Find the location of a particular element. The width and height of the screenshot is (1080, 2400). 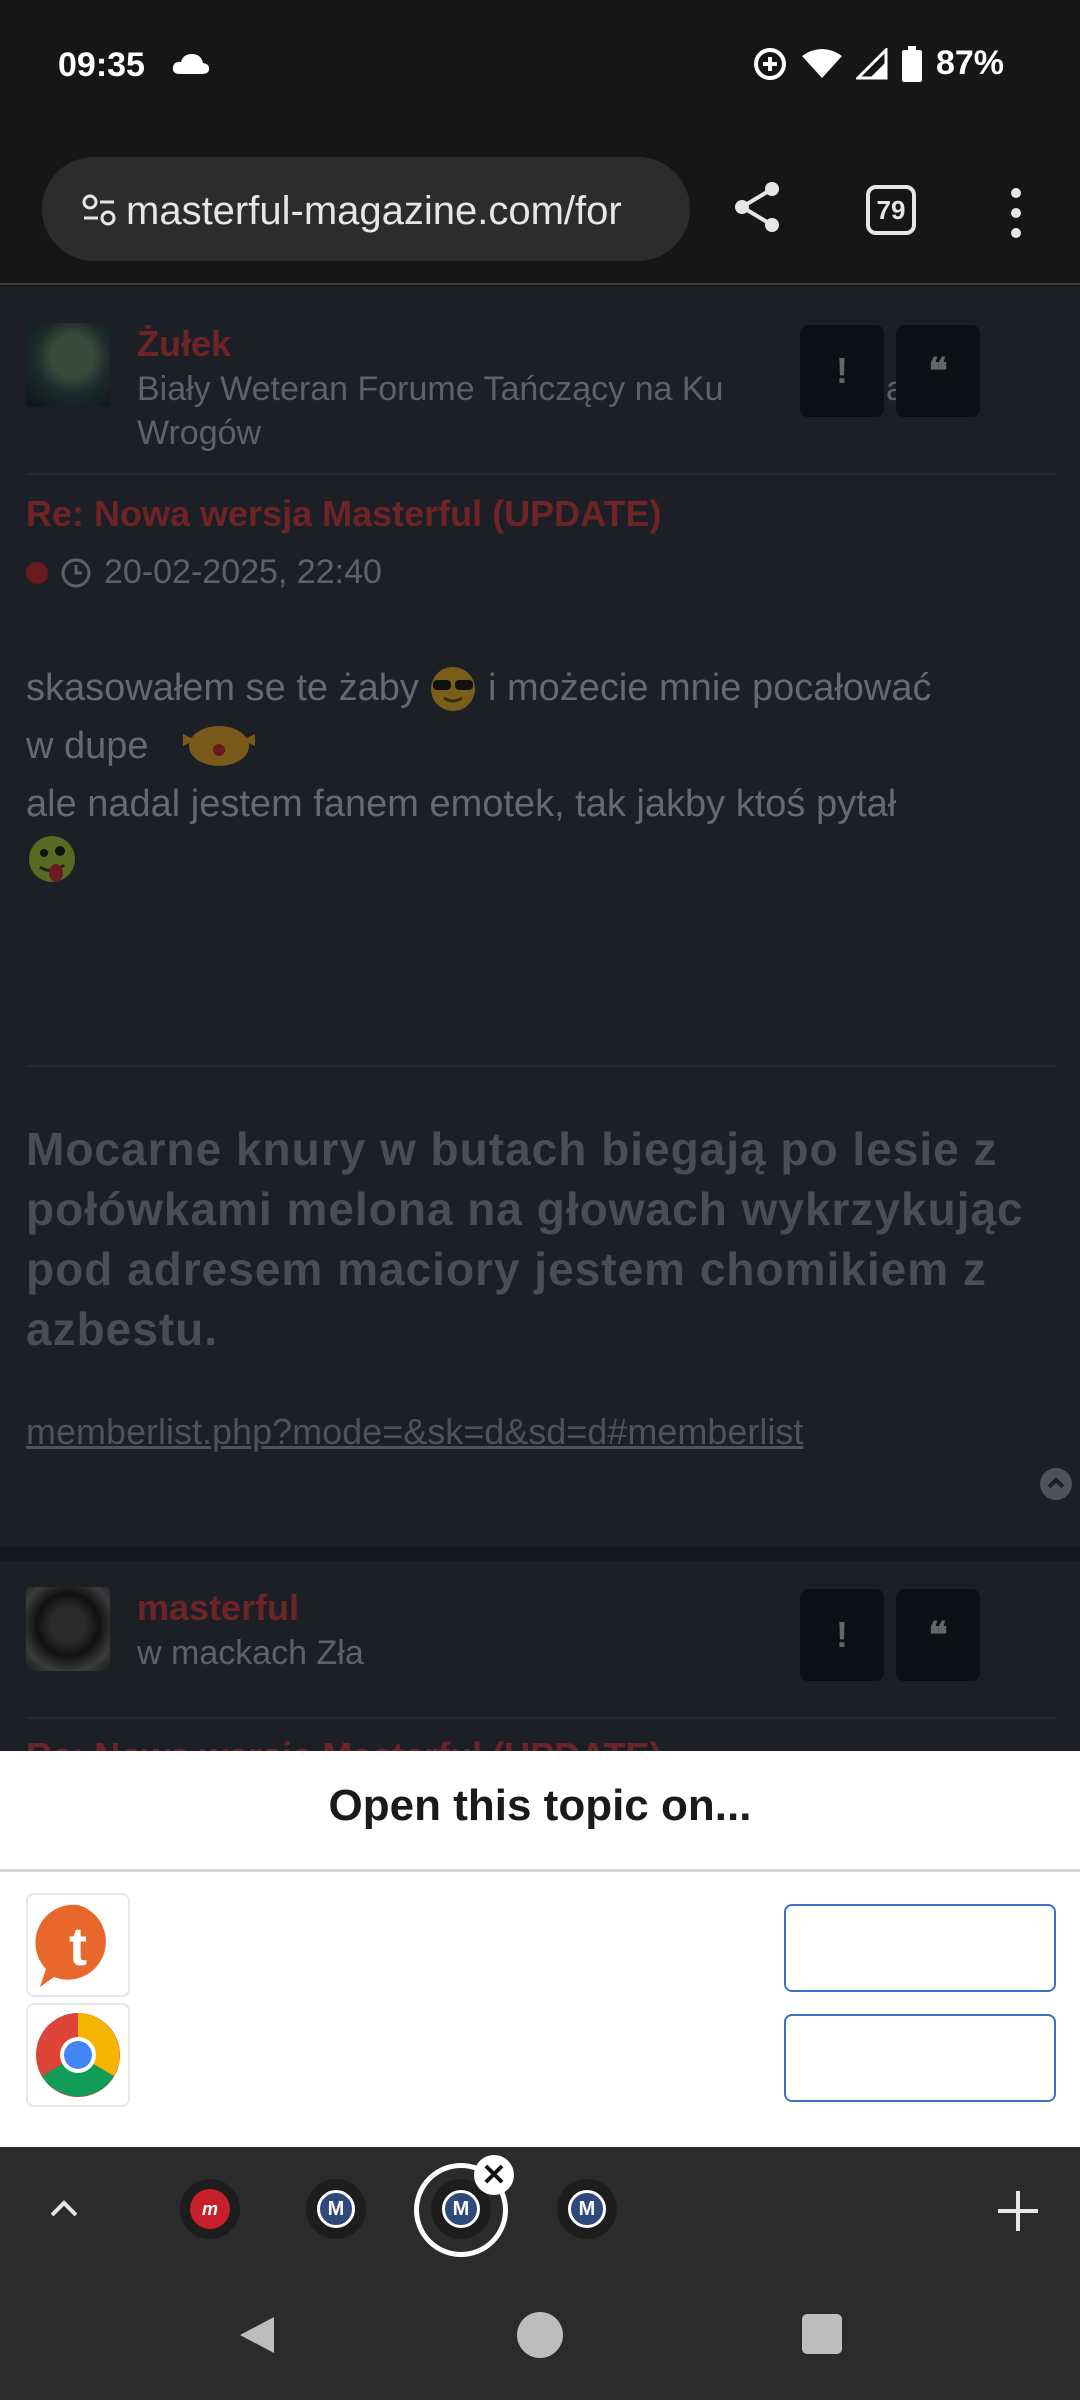

recents-icon is located at coordinates (822, 2334).